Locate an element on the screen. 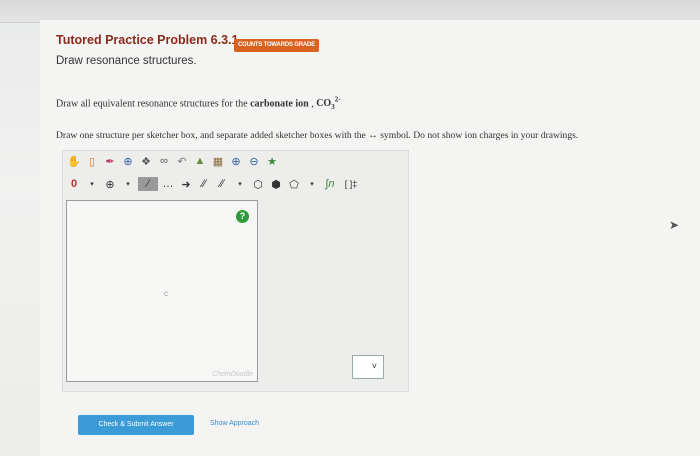 This screenshot has height=456, width=700. chain-tool-icon: ∫n is located at coordinates (330, 184).